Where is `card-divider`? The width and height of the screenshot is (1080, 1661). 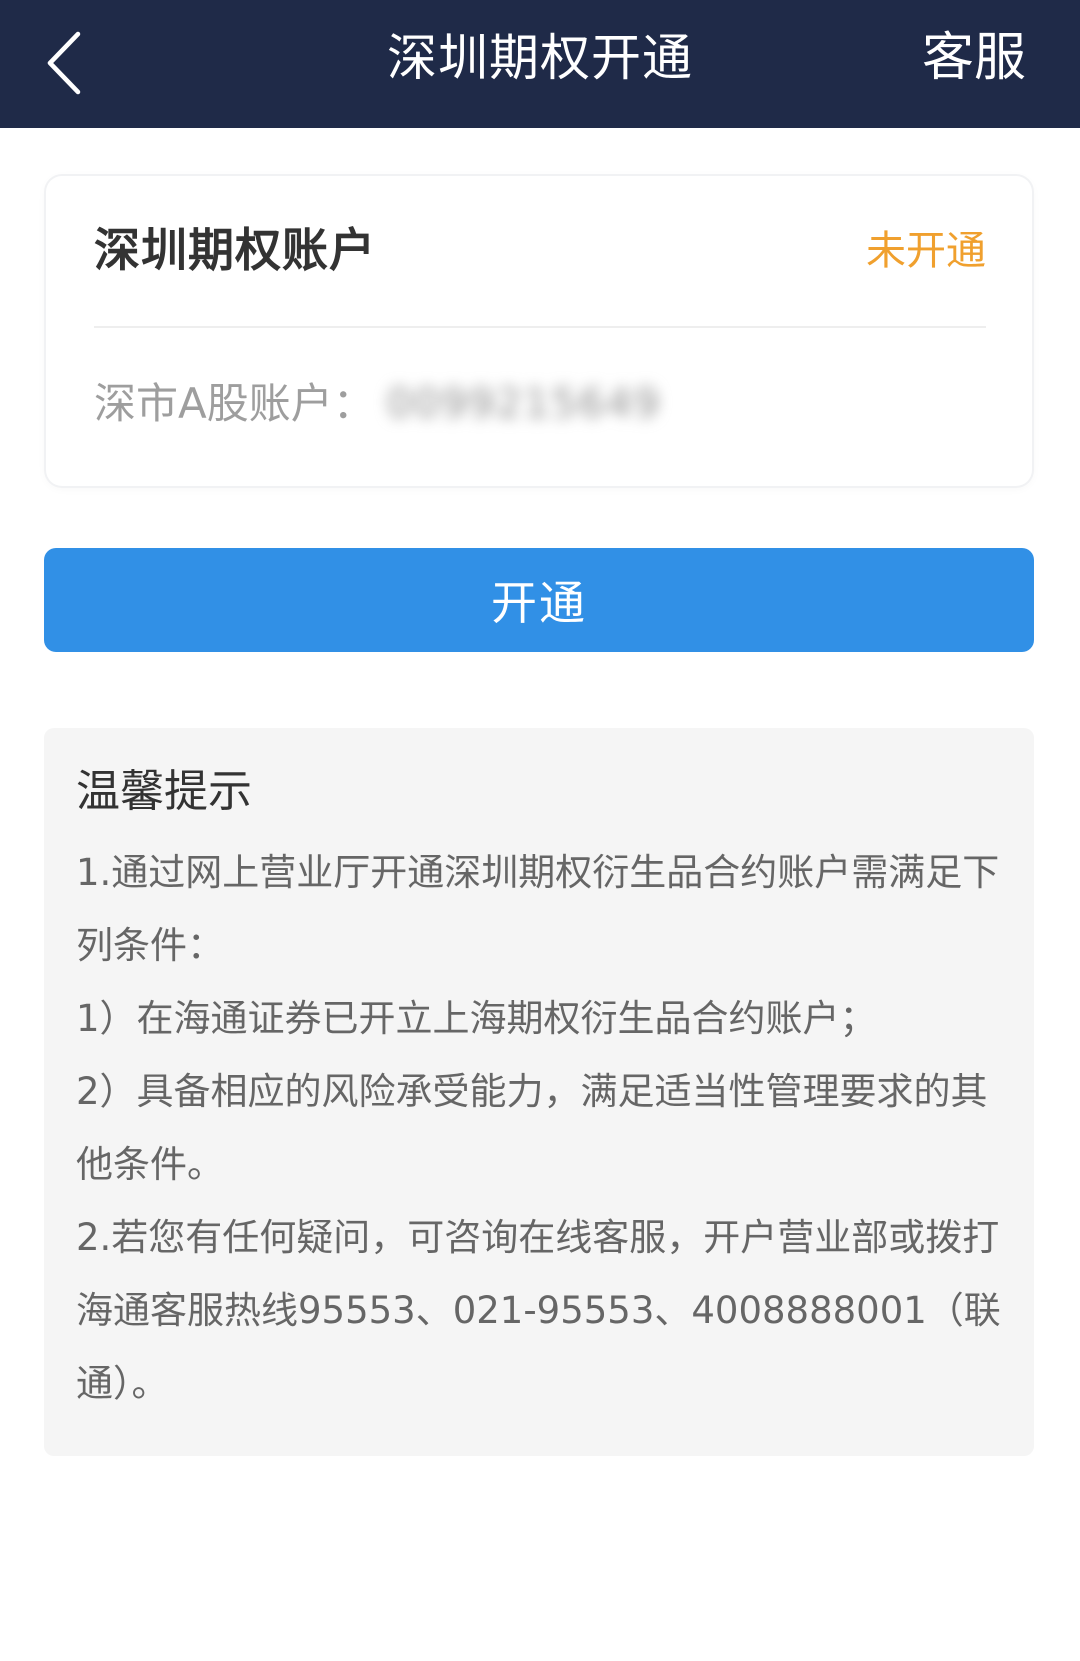 card-divider is located at coordinates (540, 327).